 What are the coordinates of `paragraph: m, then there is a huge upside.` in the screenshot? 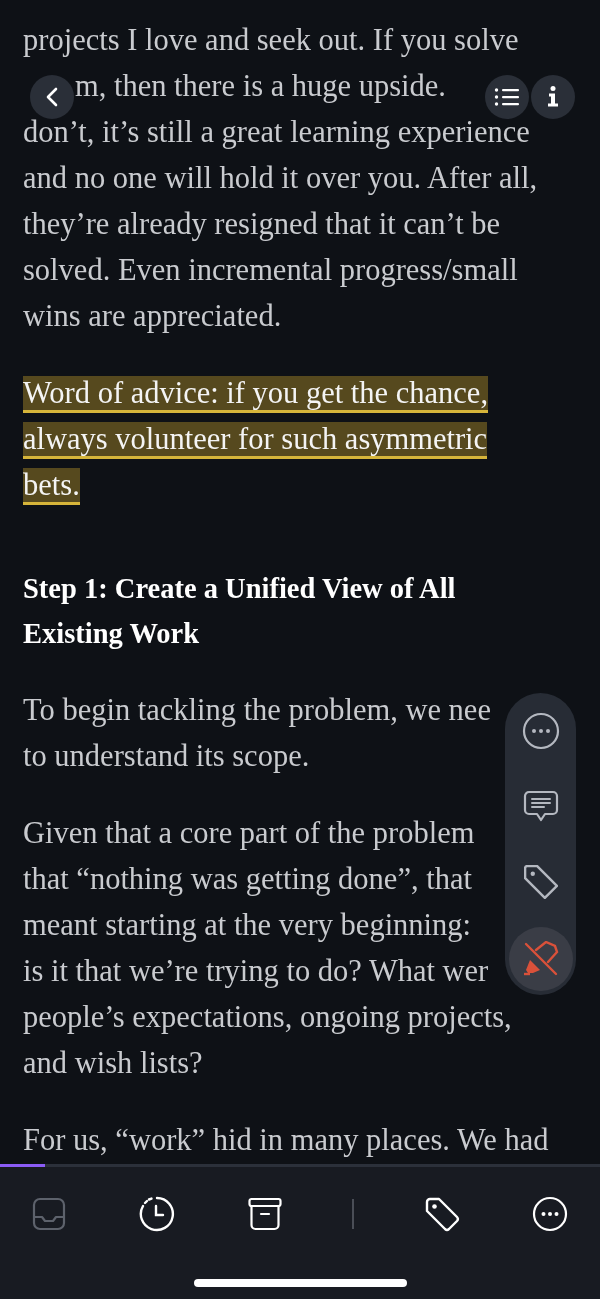 It's located at (260, 86).